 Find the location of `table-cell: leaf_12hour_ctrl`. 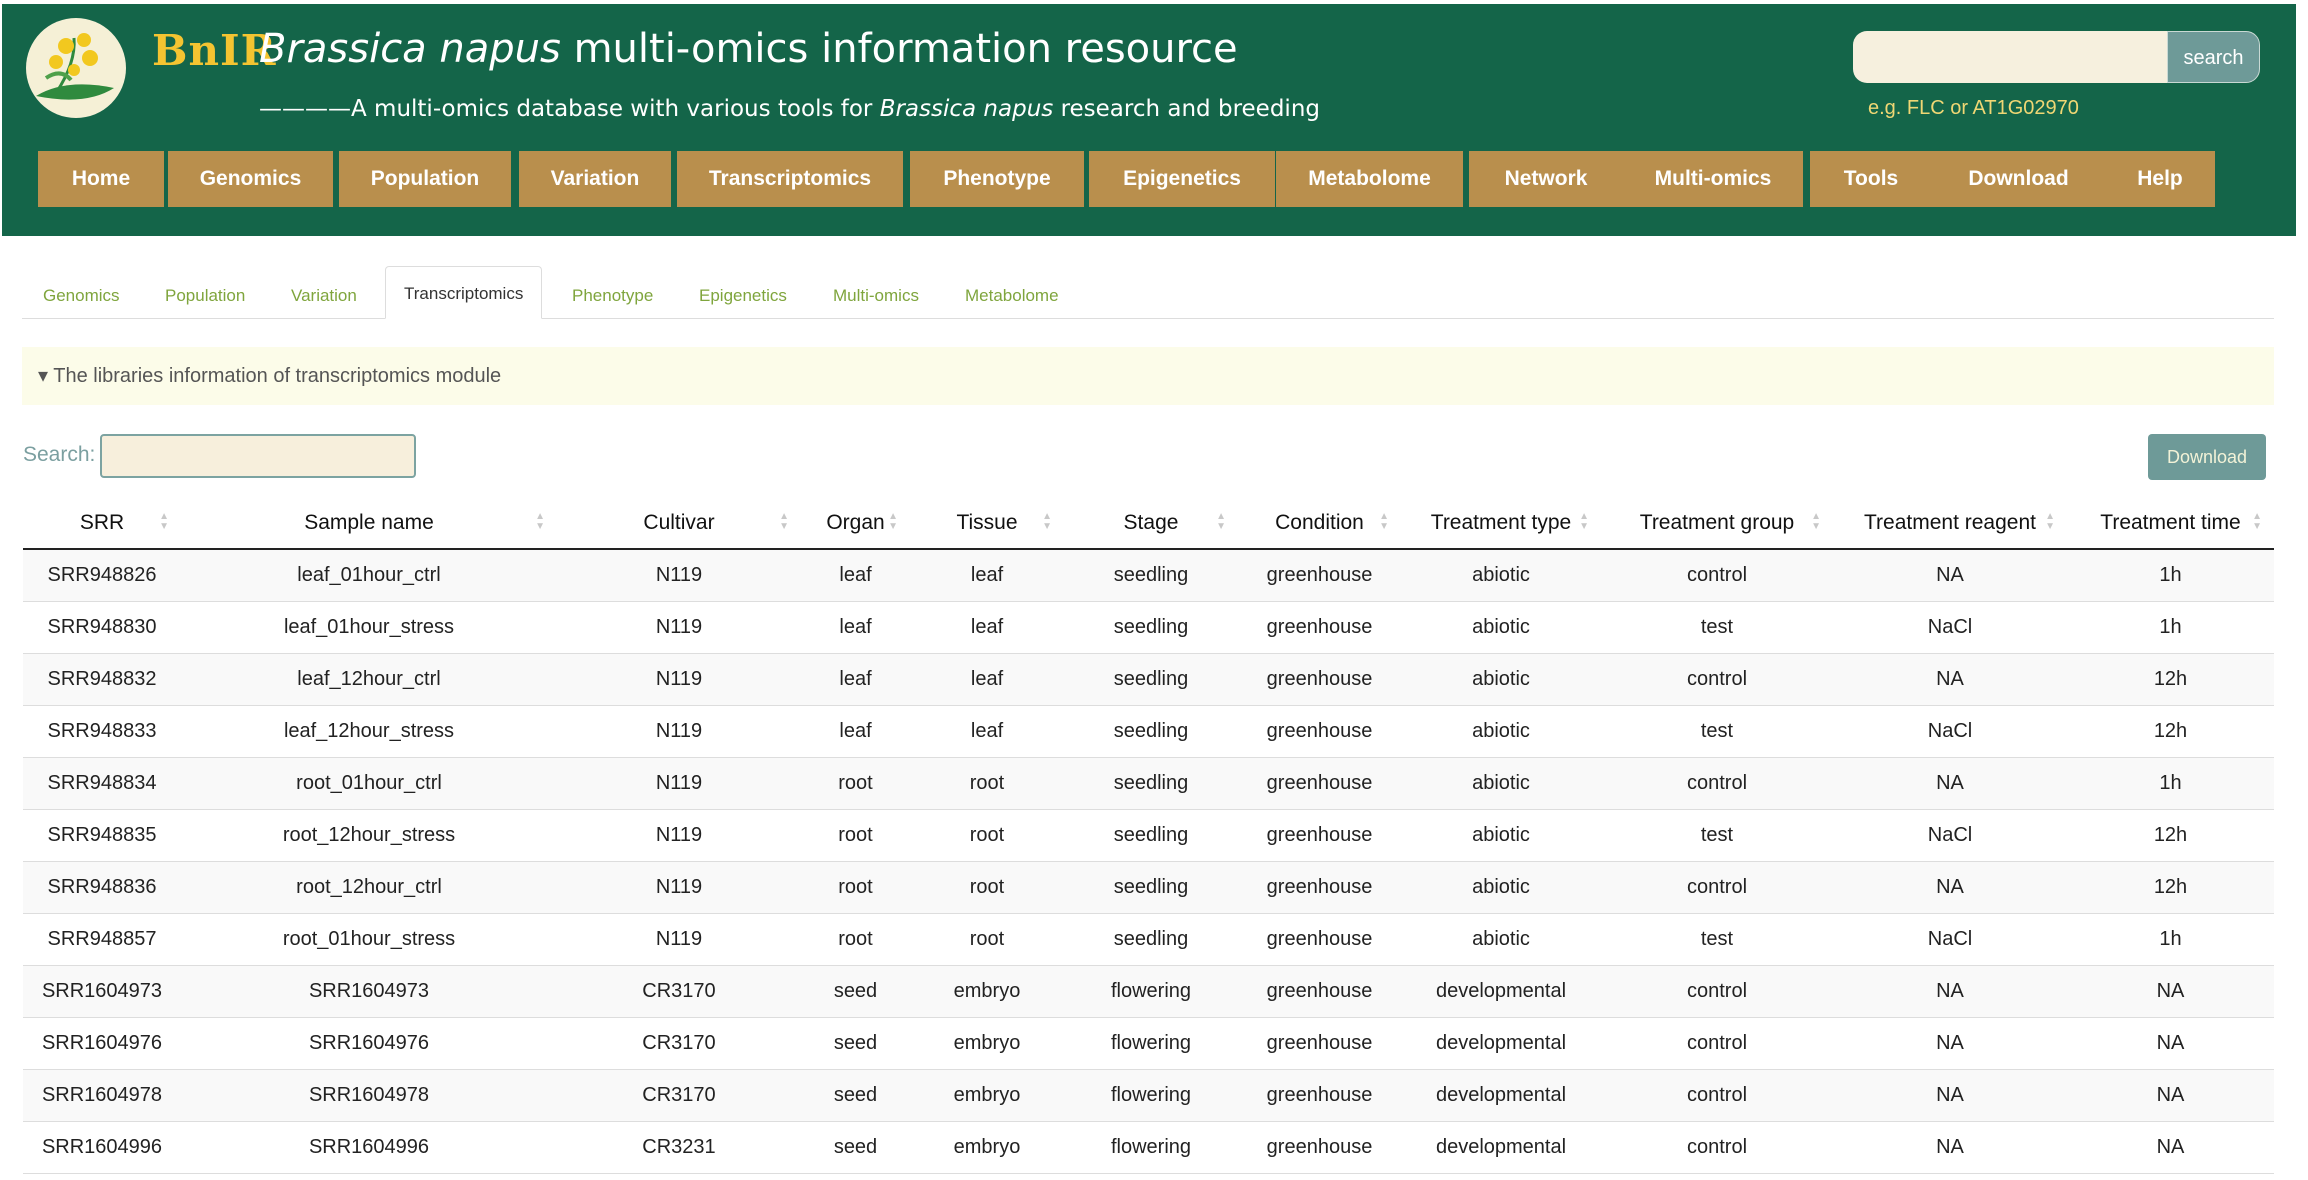

table-cell: leaf_12hour_ctrl is located at coordinates (369, 679).